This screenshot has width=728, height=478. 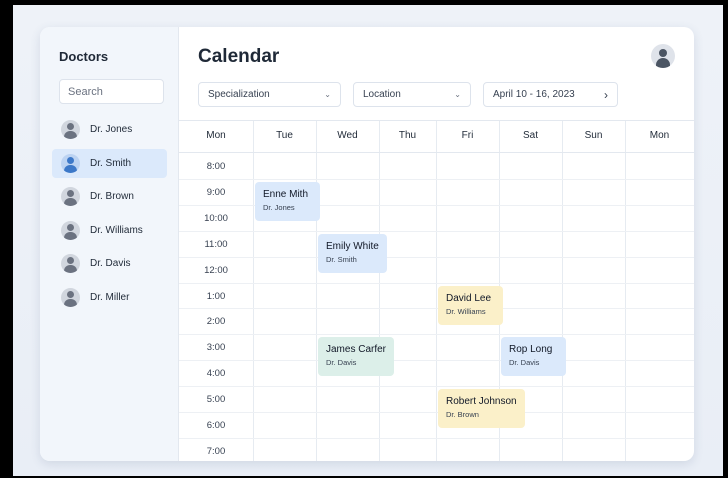 What do you see at coordinates (663, 56) in the screenshot?
I see `user-avatar-icon` at bounding box center [663, 56].